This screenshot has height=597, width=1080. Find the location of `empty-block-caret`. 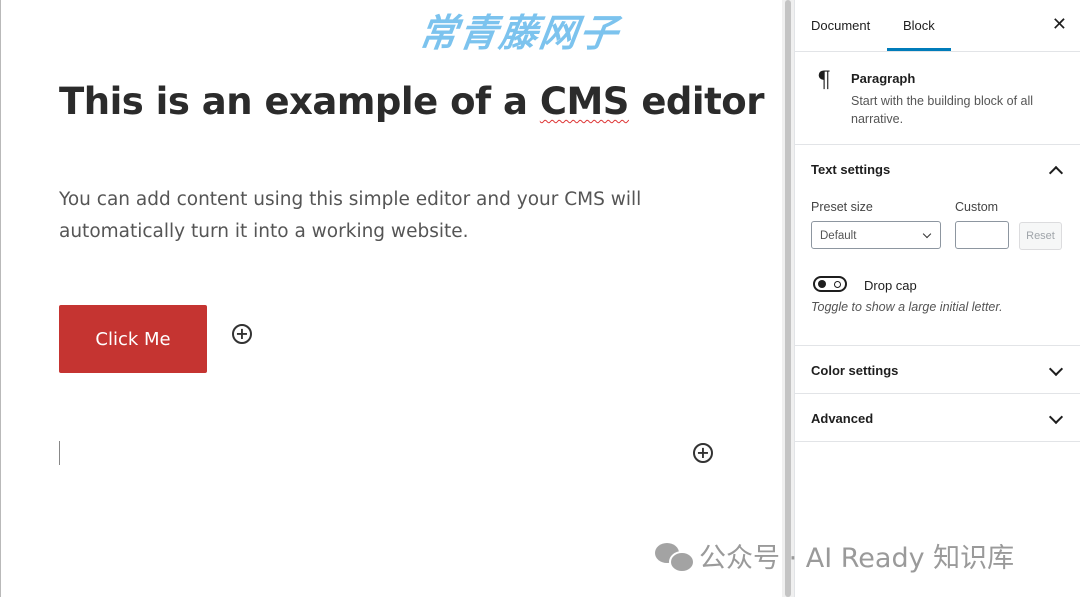

empty-block-caret is located at coordinates (59, 453).